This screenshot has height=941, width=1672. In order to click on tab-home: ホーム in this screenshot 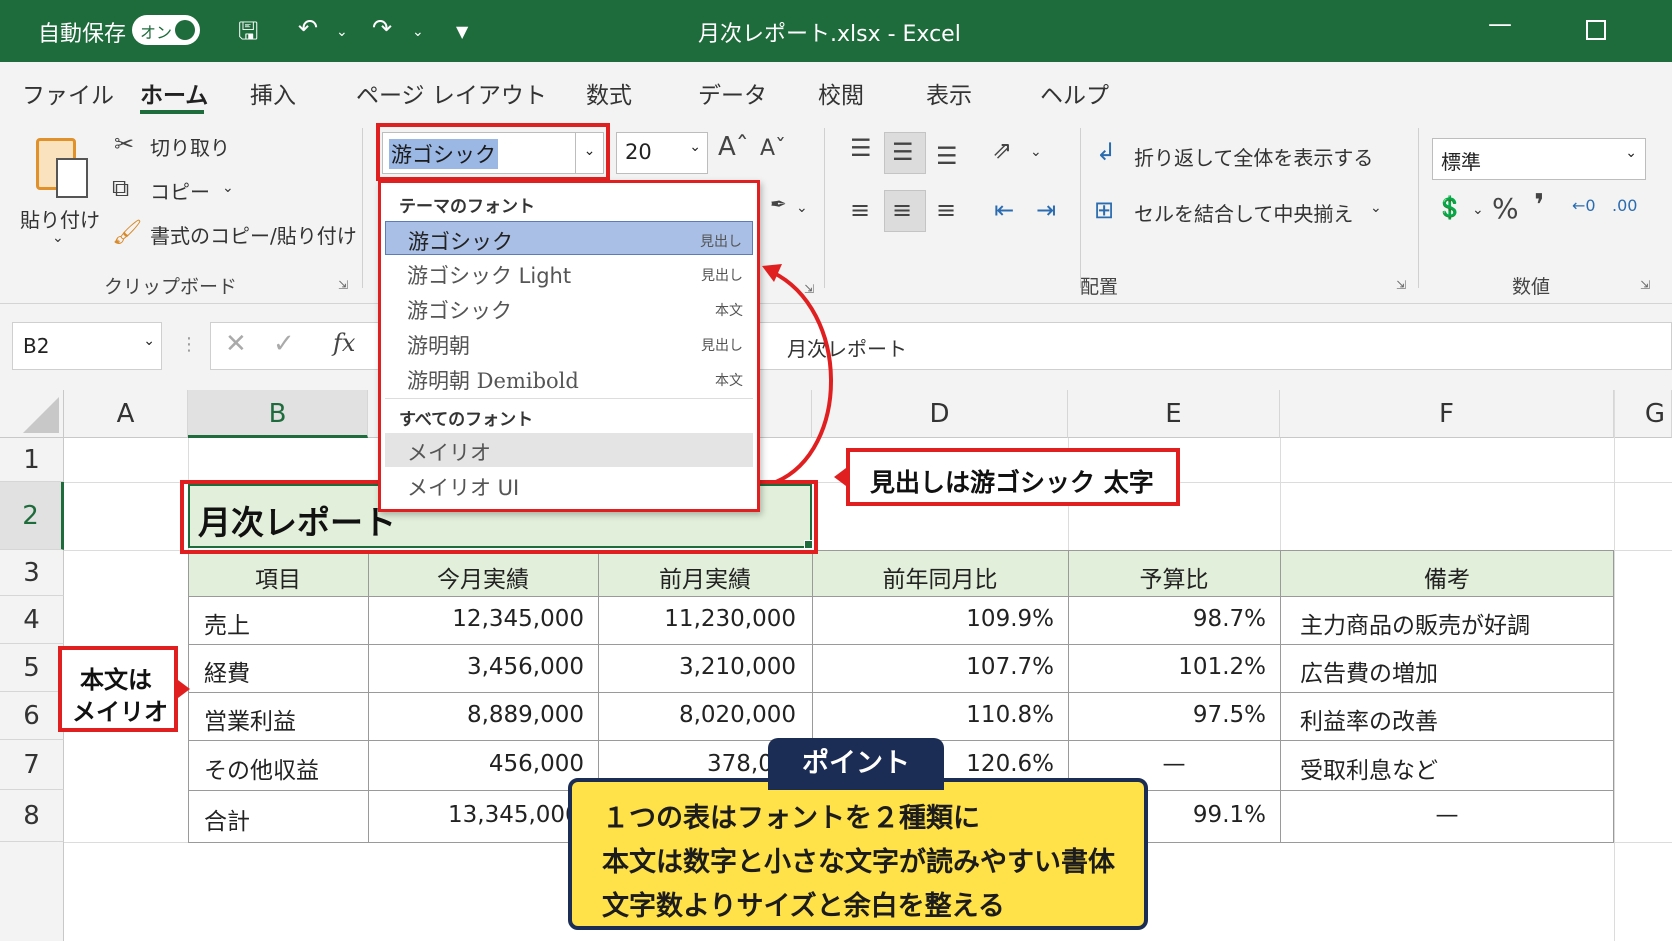, I will do `click(174, 93)`.